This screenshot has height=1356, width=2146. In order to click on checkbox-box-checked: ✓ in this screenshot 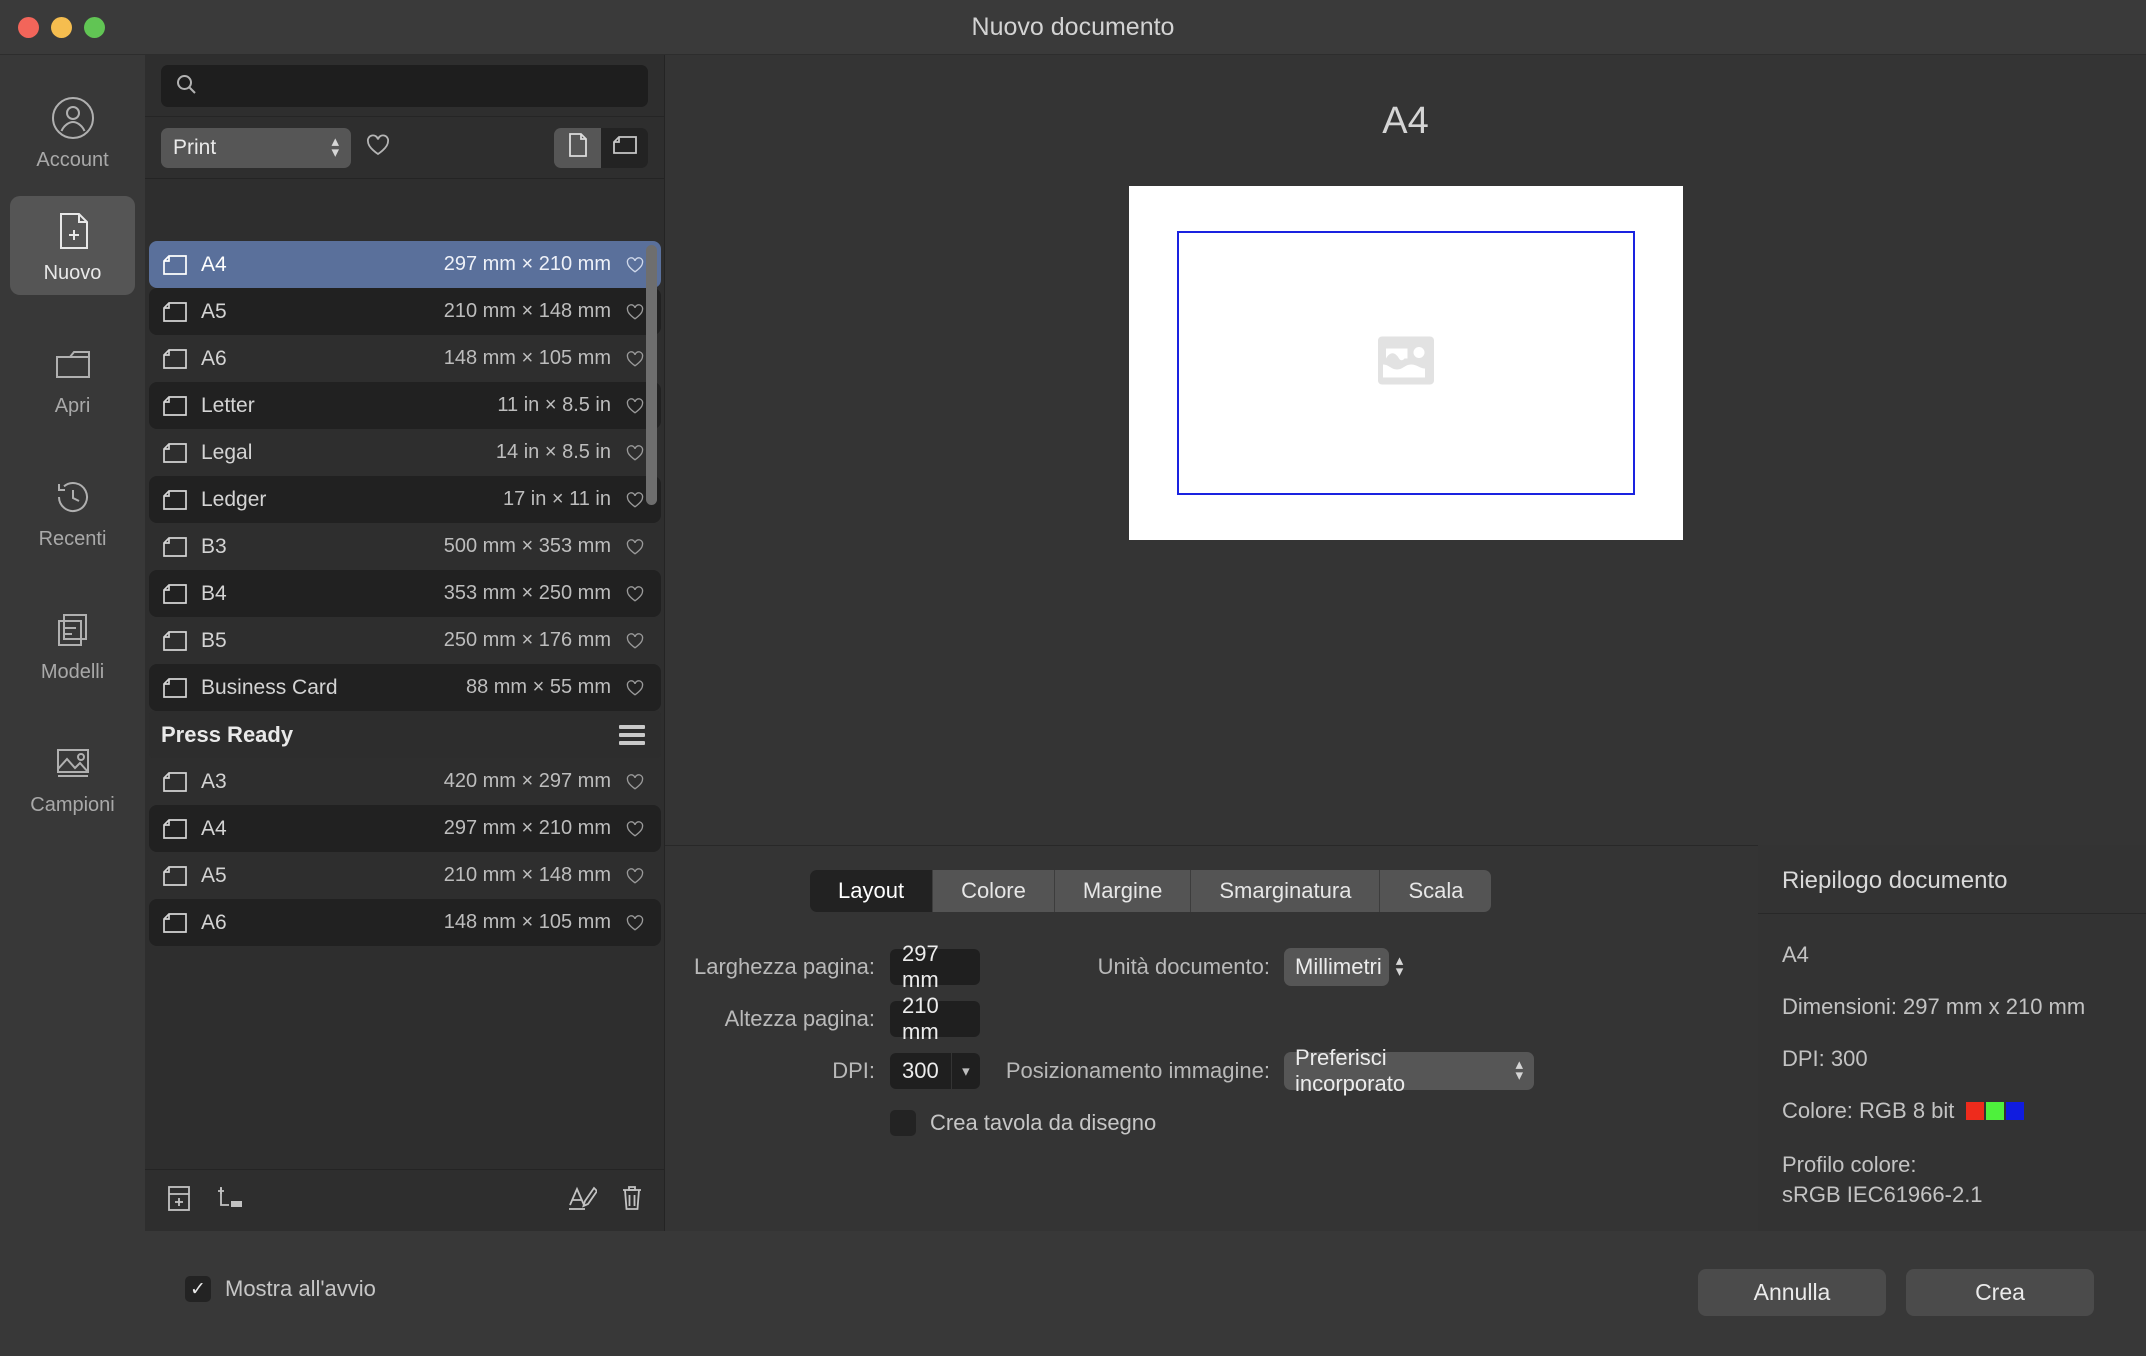, I will do `click(198, 1289)`.